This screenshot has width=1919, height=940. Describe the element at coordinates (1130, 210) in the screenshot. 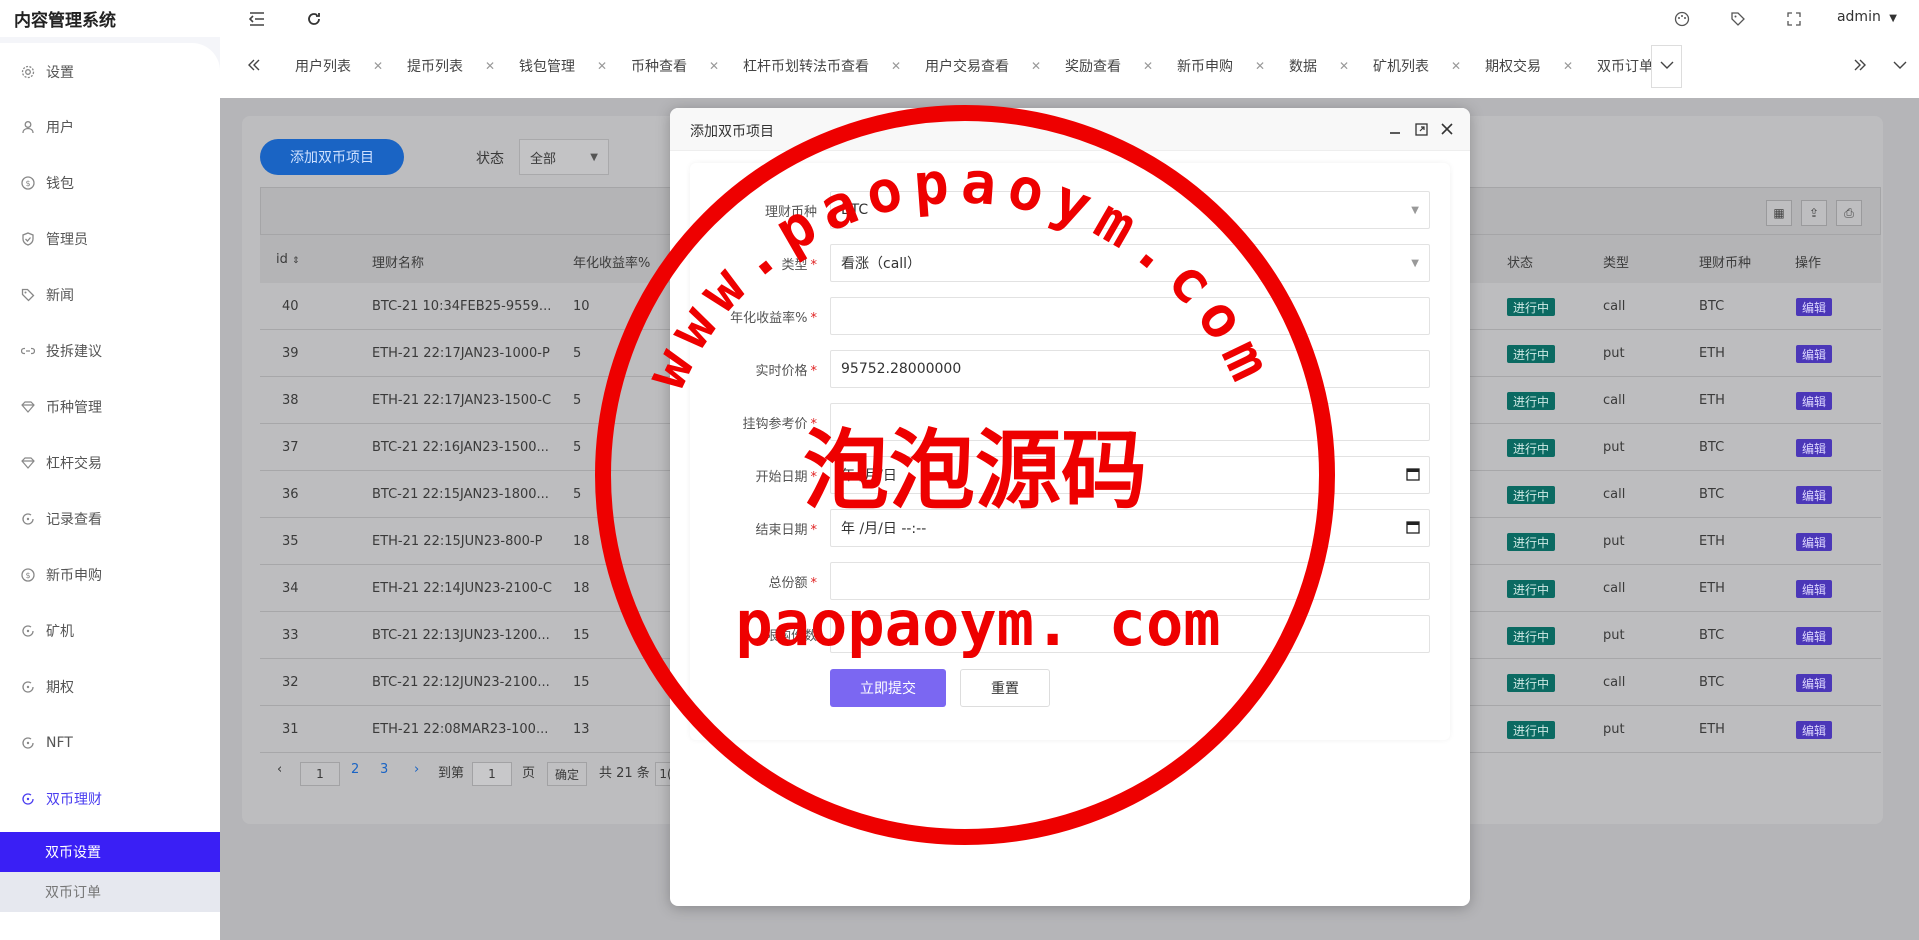

I see `coin-select: BTC ▼` at that location.